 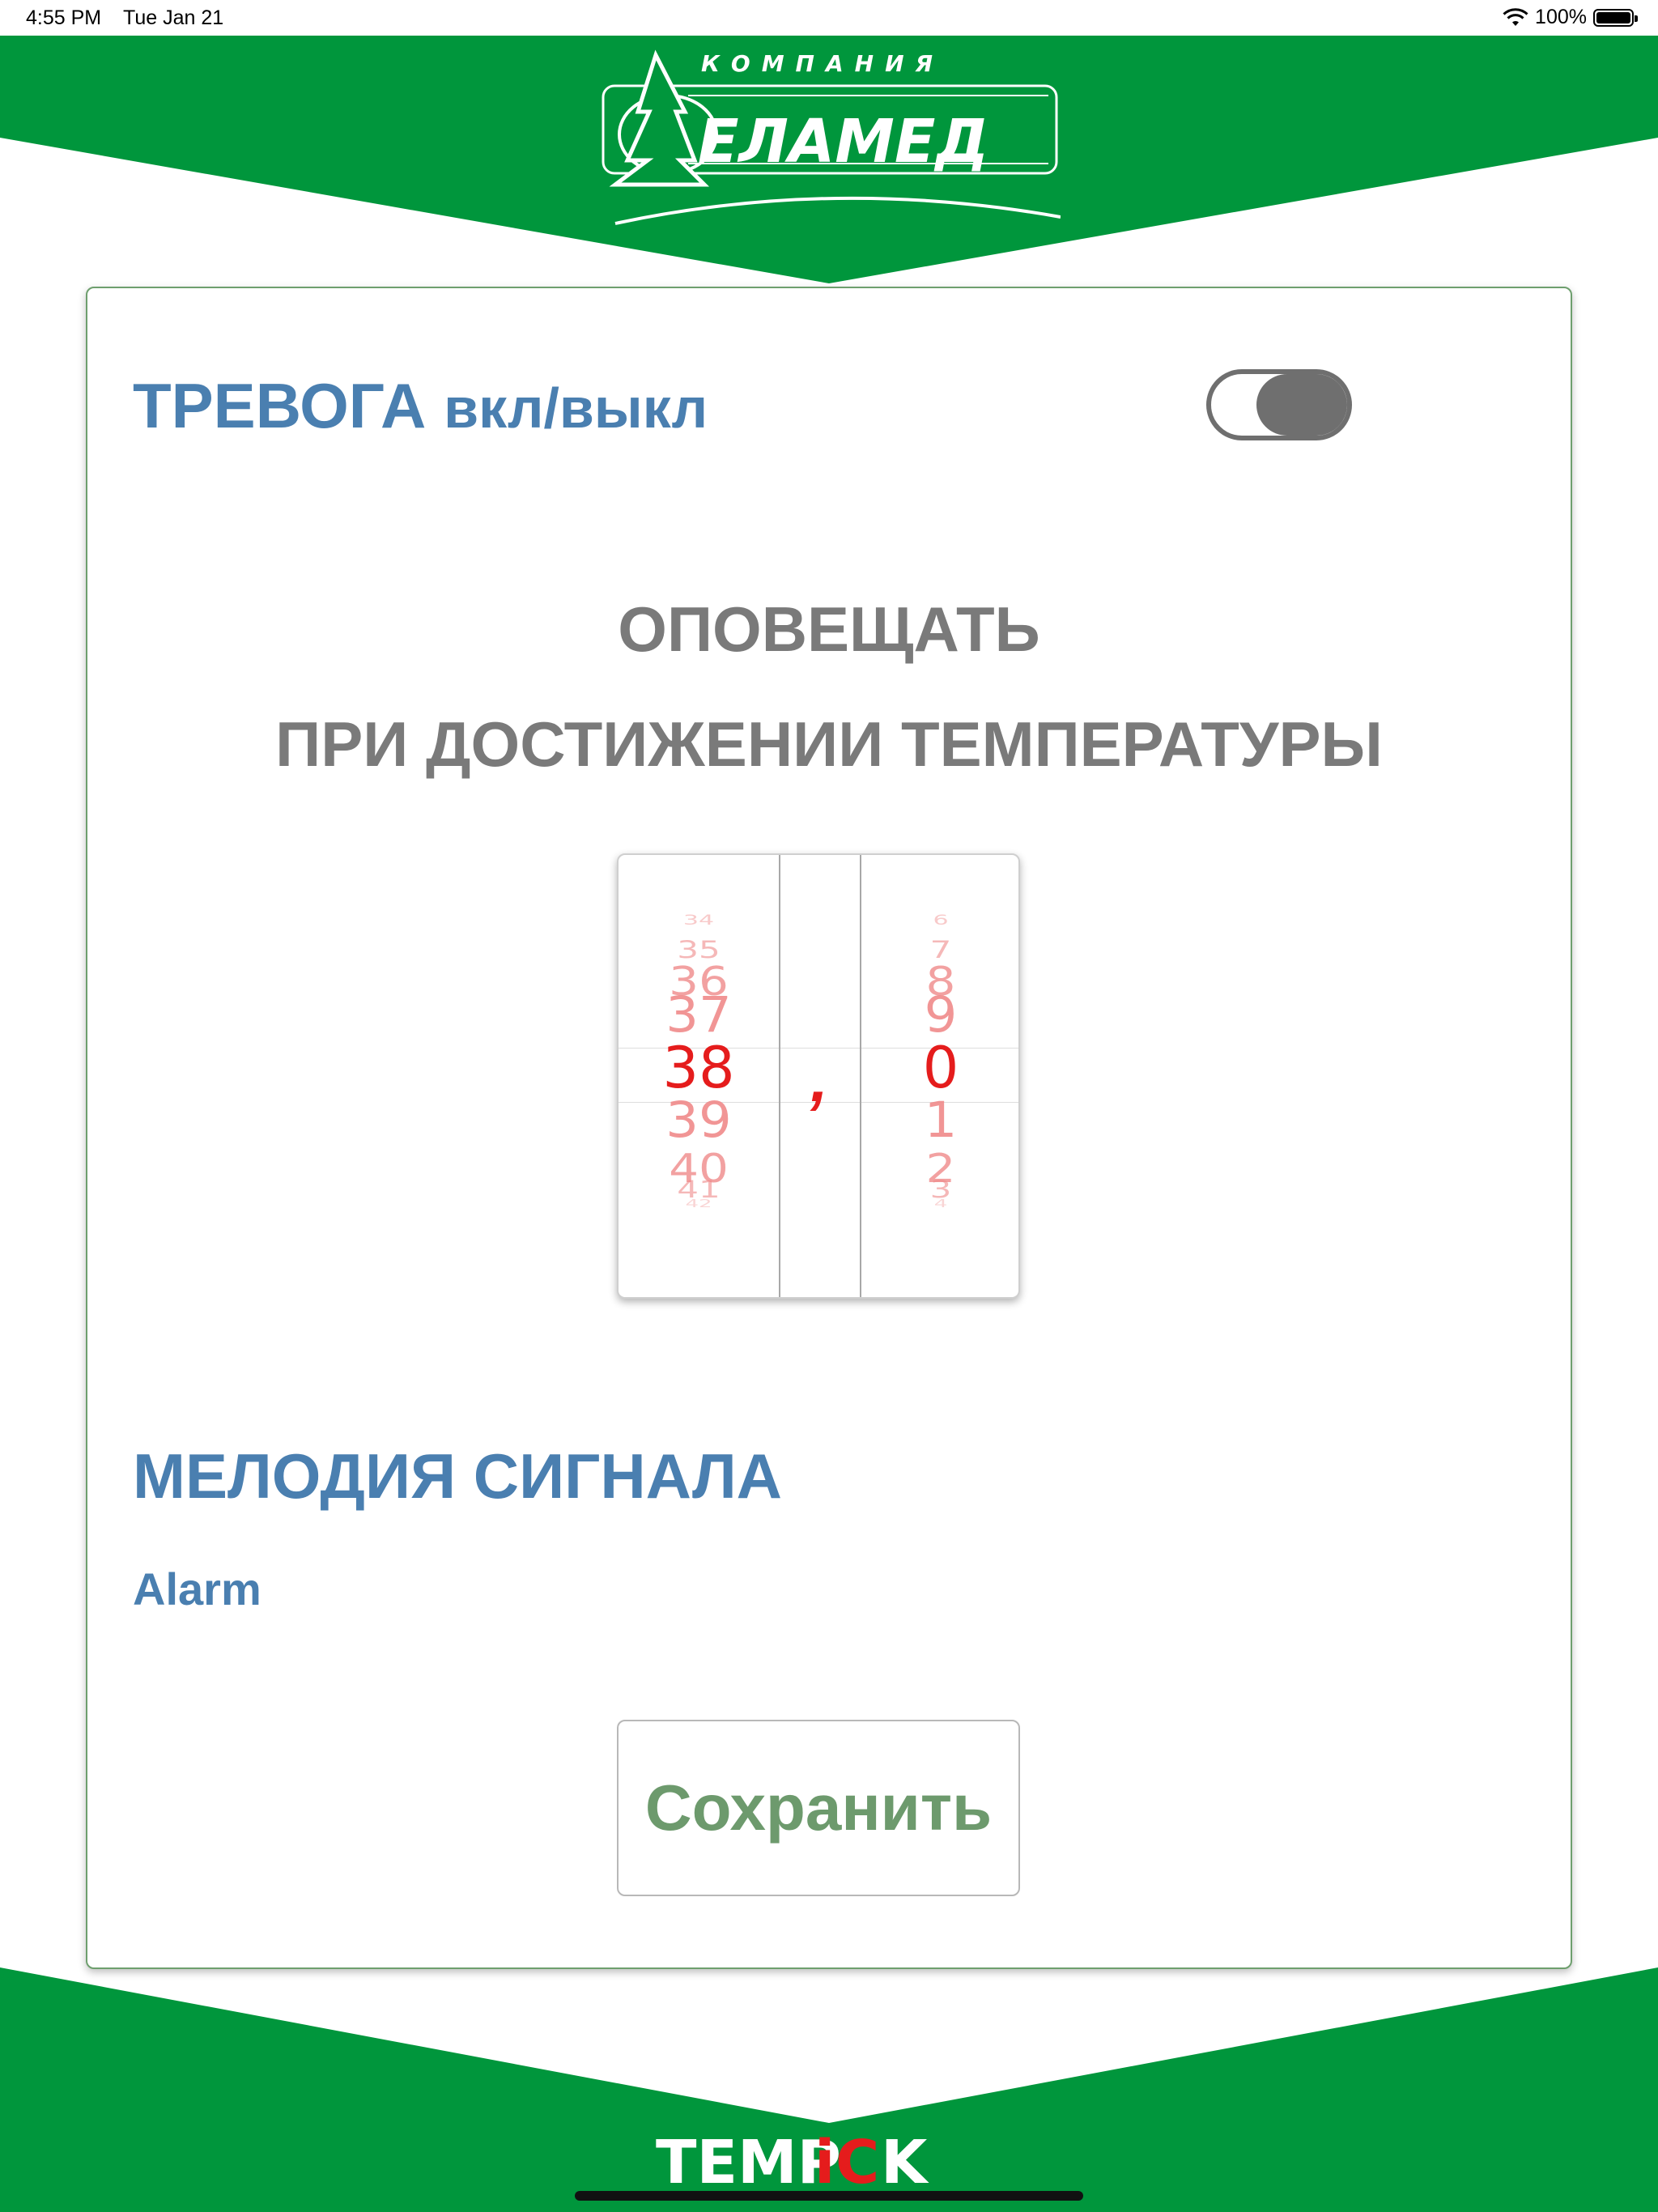 What do you see at coordinates (843, 142) in the screenshot?
I see `svg-text: ЕЛАМЕД` at bounding box center [843, 142].